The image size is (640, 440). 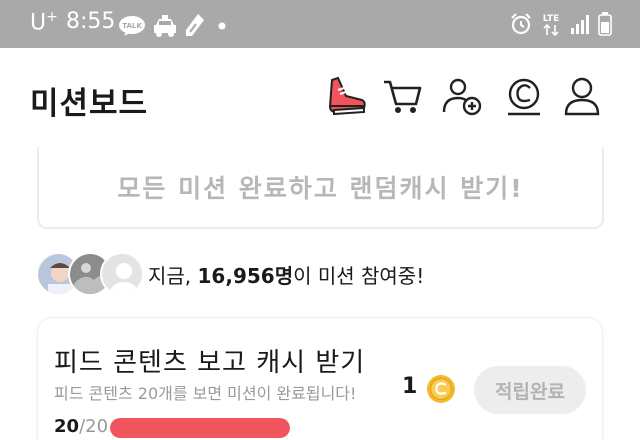 What do you see at coordinates (81, 426) in the screenshot?
I see `progress-count: 20/20` at bounding box center [81, 426].